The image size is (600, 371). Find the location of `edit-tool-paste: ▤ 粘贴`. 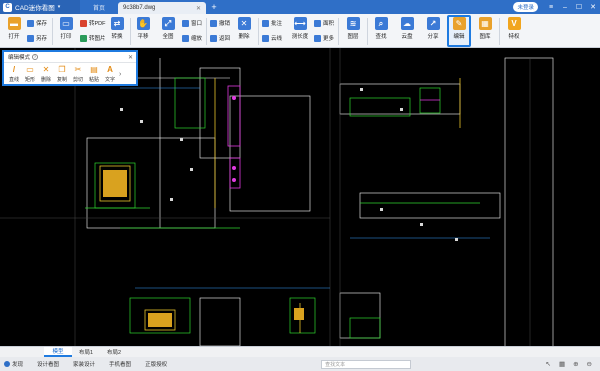

edit-tool-paste: ▤ 粘贴 is located at coordinates (94, 74).